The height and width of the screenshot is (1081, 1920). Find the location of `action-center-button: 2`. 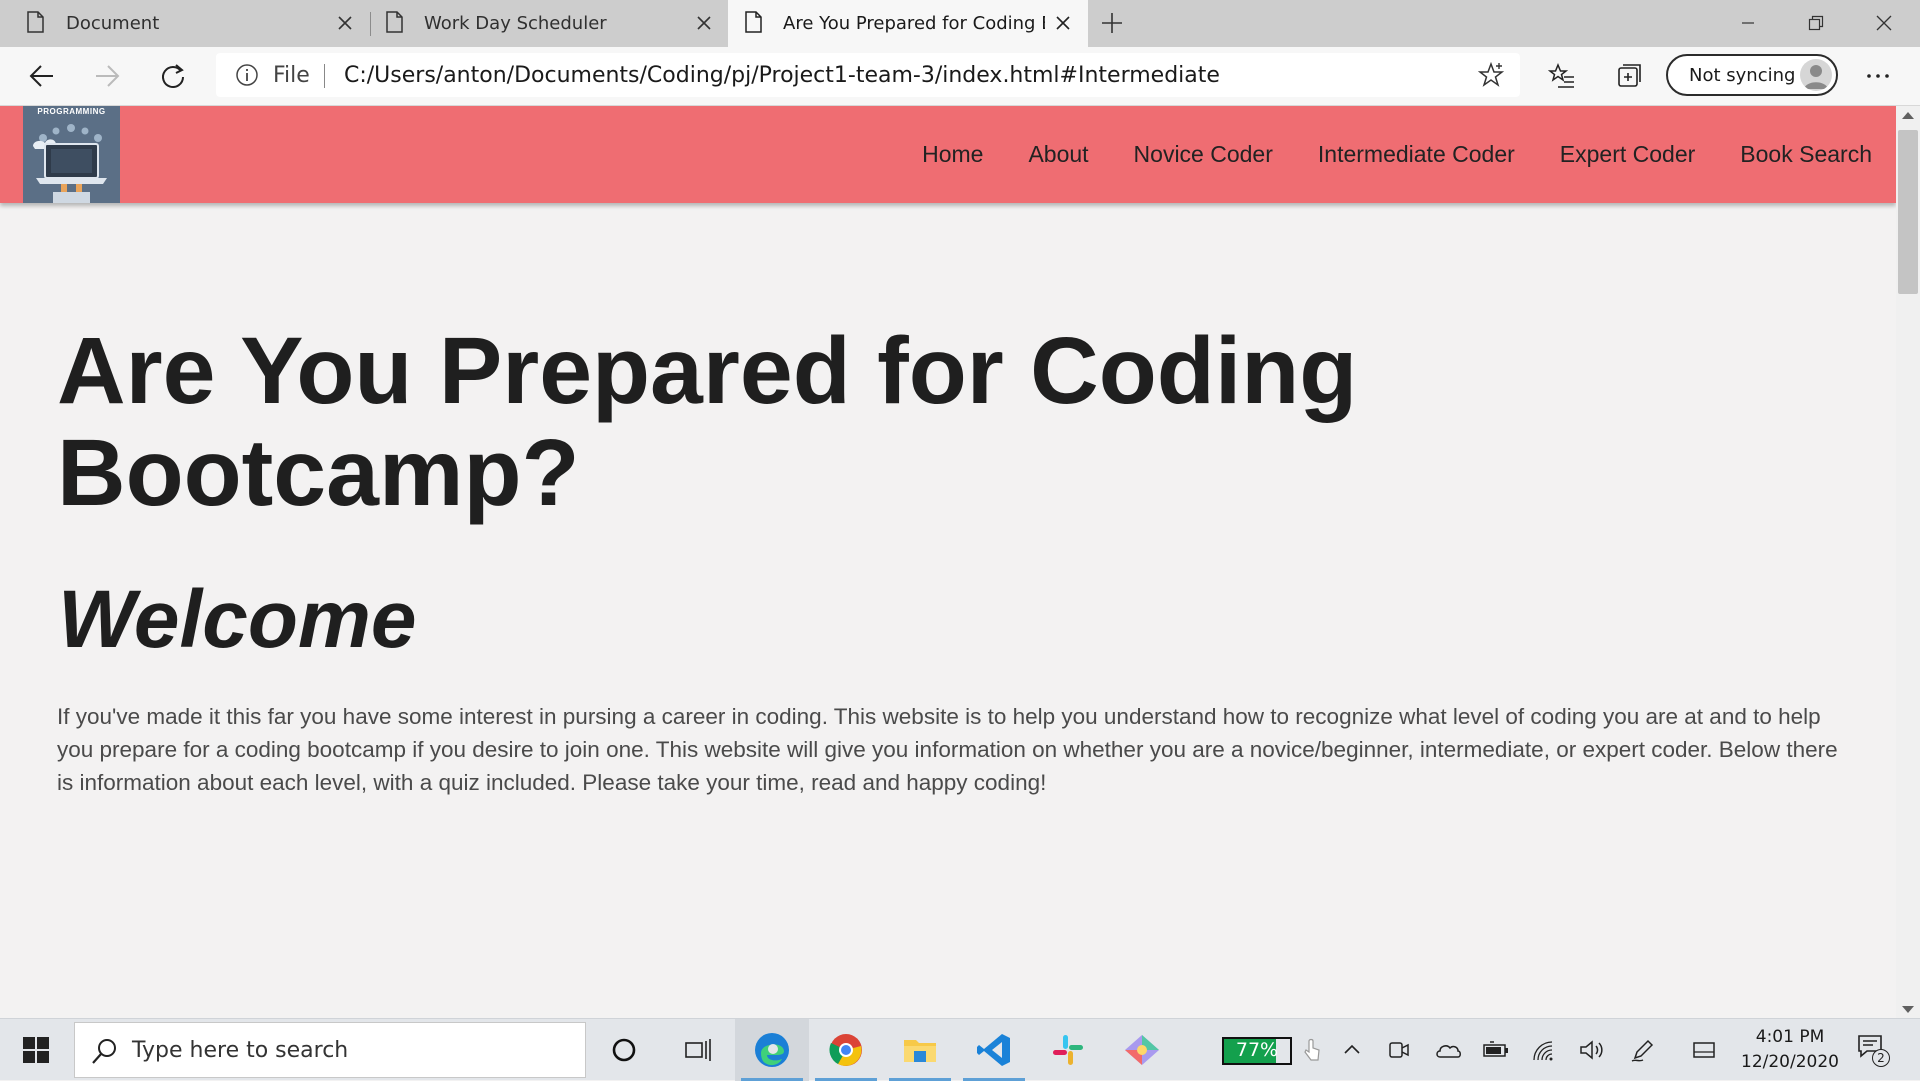

action-center-button: 2 is located at coordinates (1873, 1050).